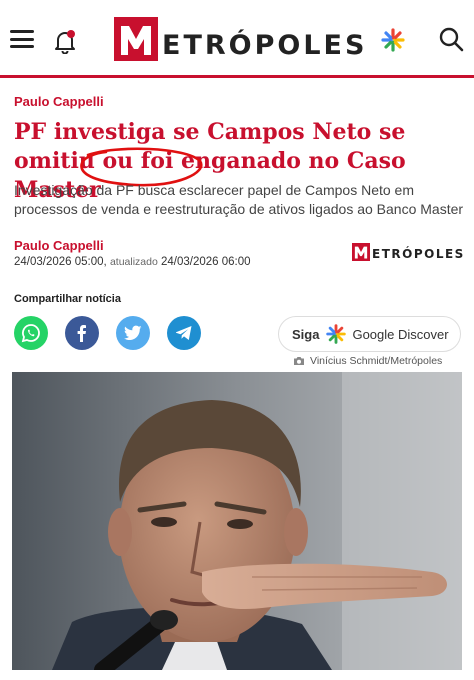  What do you see at coordinates (22, 39) in the screenshot?
I see `menu-icon` at bounding box center [22, 39].